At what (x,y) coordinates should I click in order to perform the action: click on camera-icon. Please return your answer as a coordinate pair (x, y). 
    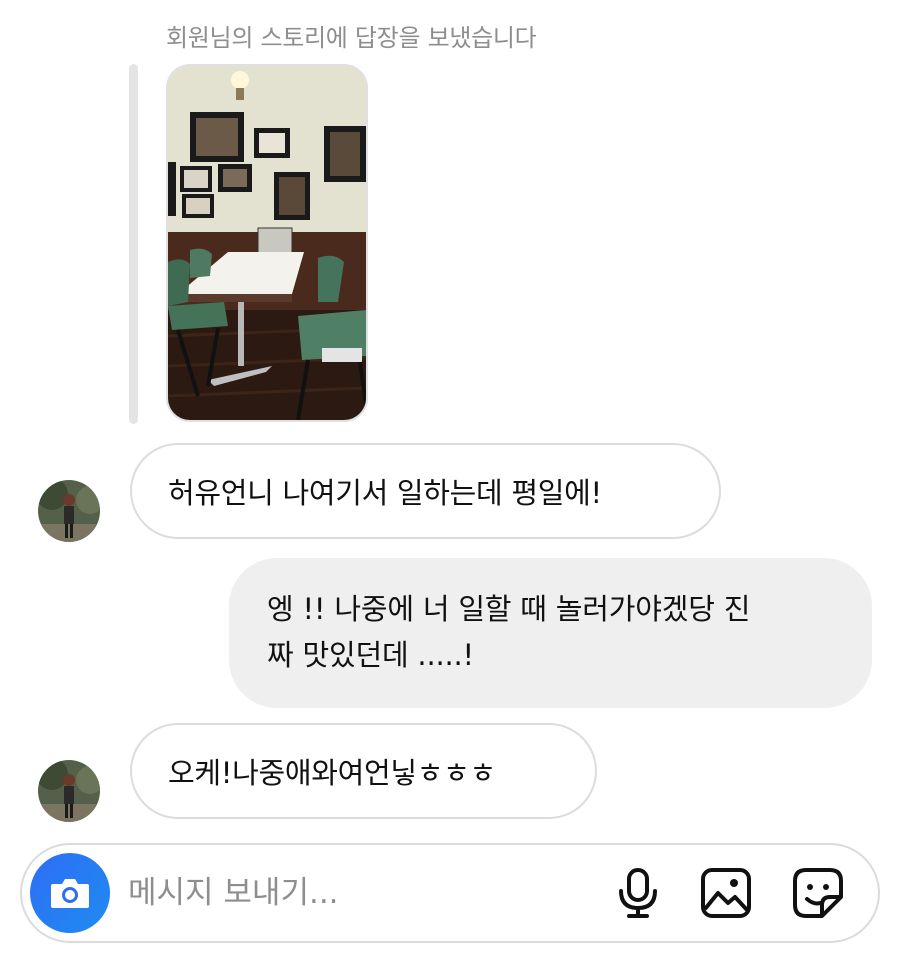
    Looking at the image, I should click on (70, 893).